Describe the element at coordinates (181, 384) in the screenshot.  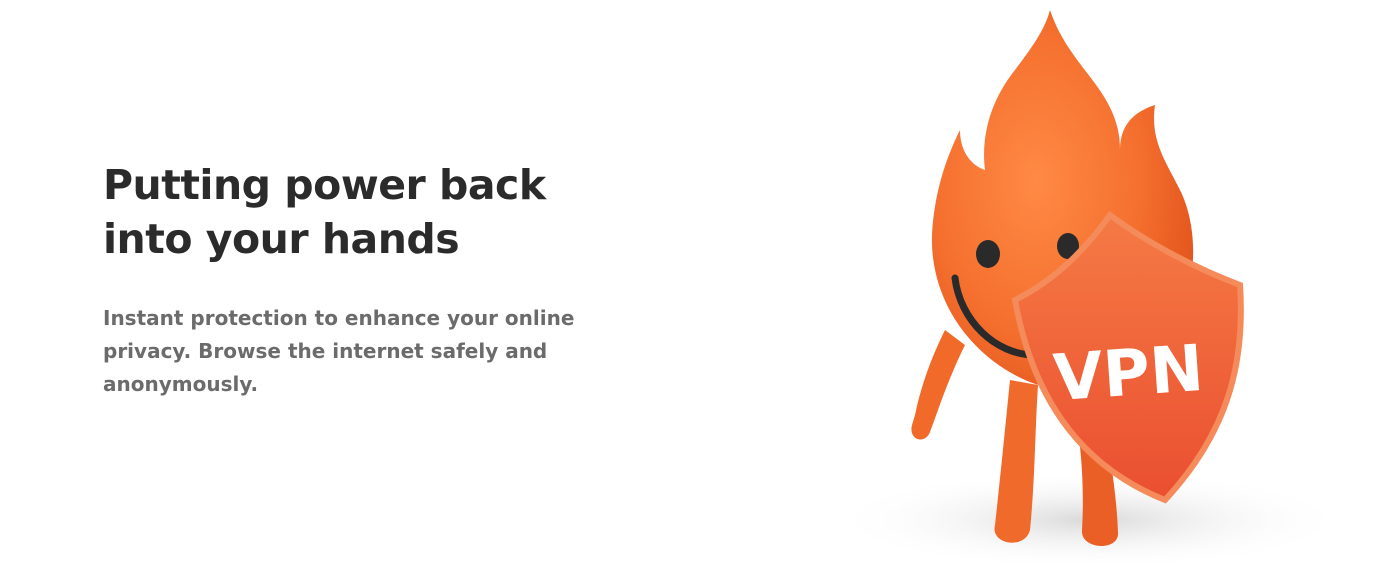
I see `hero-subtext-line-3: anonymously.` at that location.